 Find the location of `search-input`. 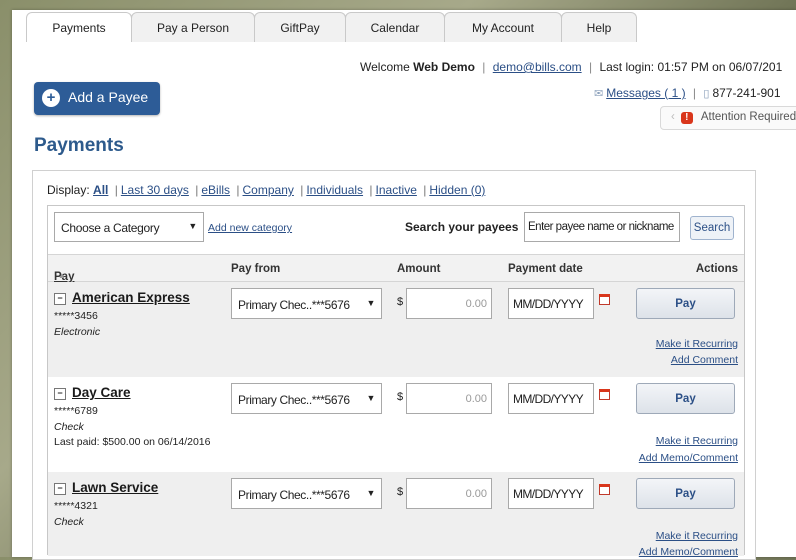

search-input is located at coordinates (602, 227).